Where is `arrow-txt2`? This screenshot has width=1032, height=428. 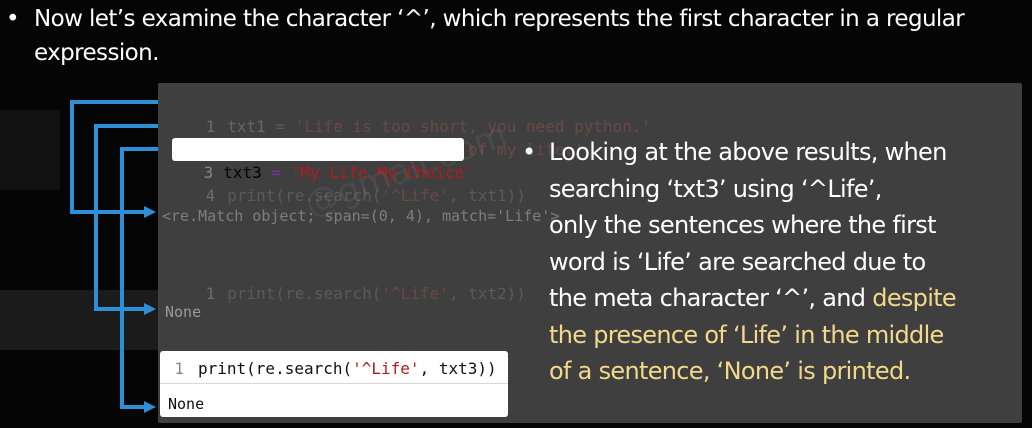 arrow-txt2 is located at coordinates (126, 217).